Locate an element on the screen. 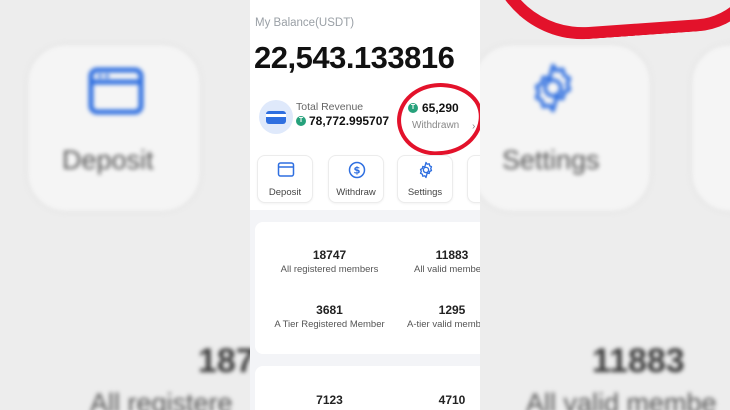  more-button is located at coordinates (473, 179).